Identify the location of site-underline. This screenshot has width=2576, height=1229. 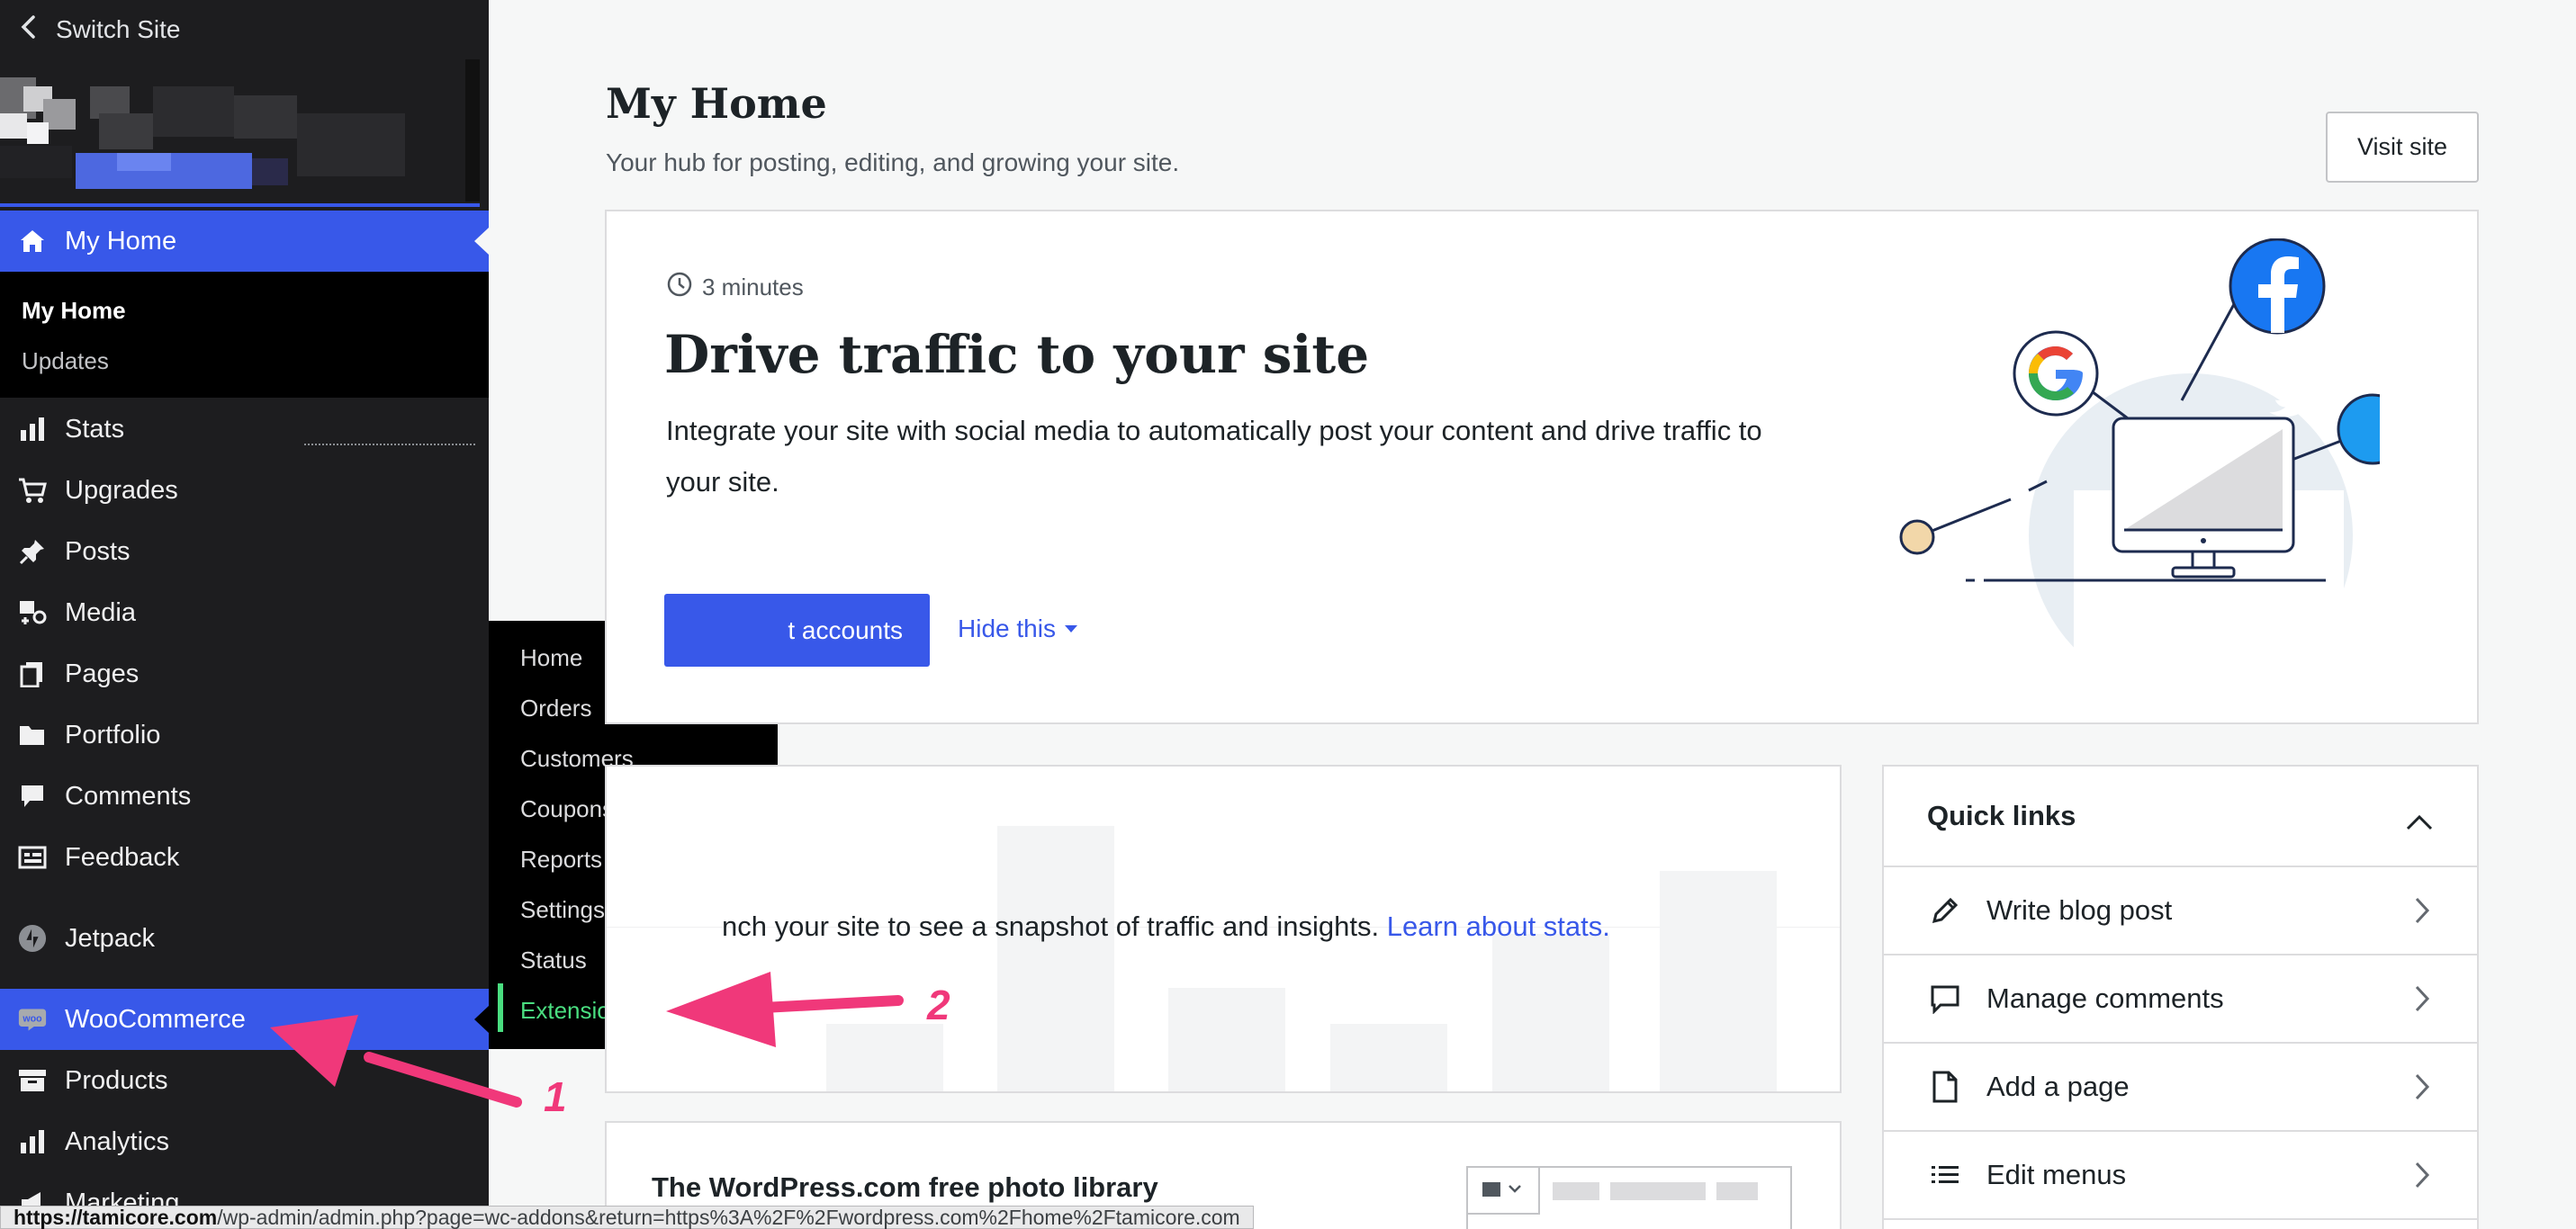
(240, 205).